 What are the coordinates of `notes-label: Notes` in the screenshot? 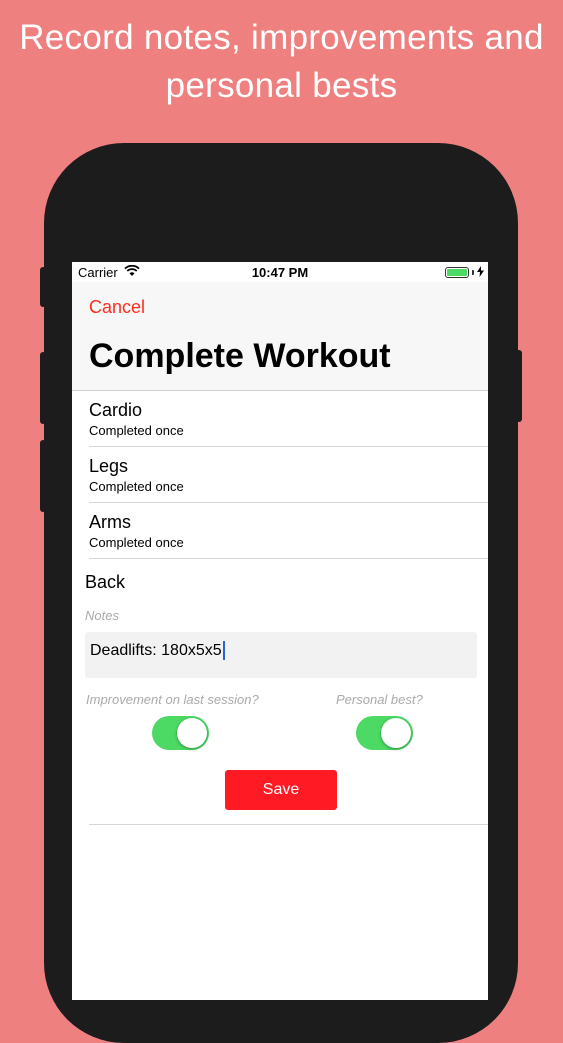 It's located at (102, 615).